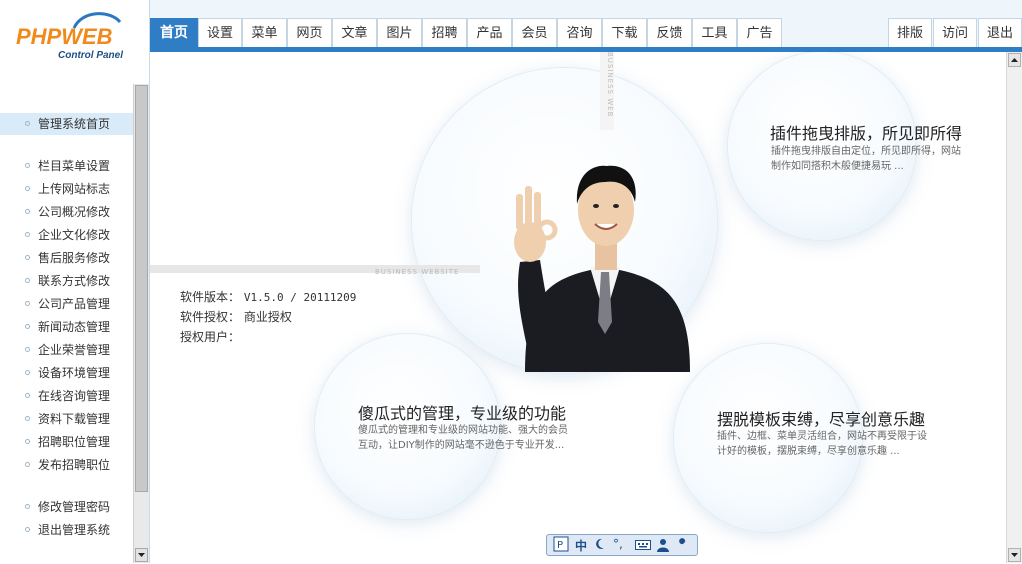 This screenshot has width=1022, height=564. I want to click on sidebar-item: 企业文化修改, so click(66, 235).